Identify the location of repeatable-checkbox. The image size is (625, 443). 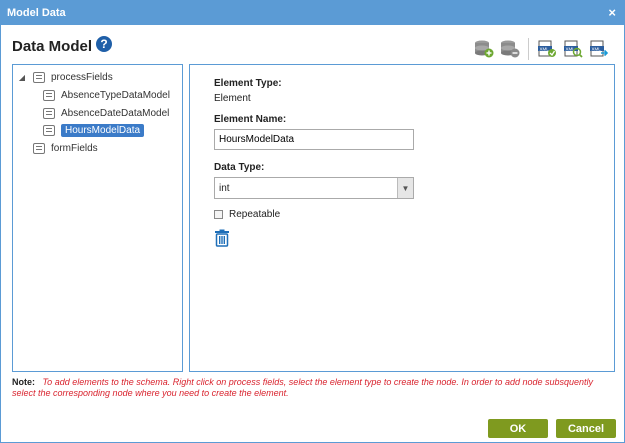
(218, 214).